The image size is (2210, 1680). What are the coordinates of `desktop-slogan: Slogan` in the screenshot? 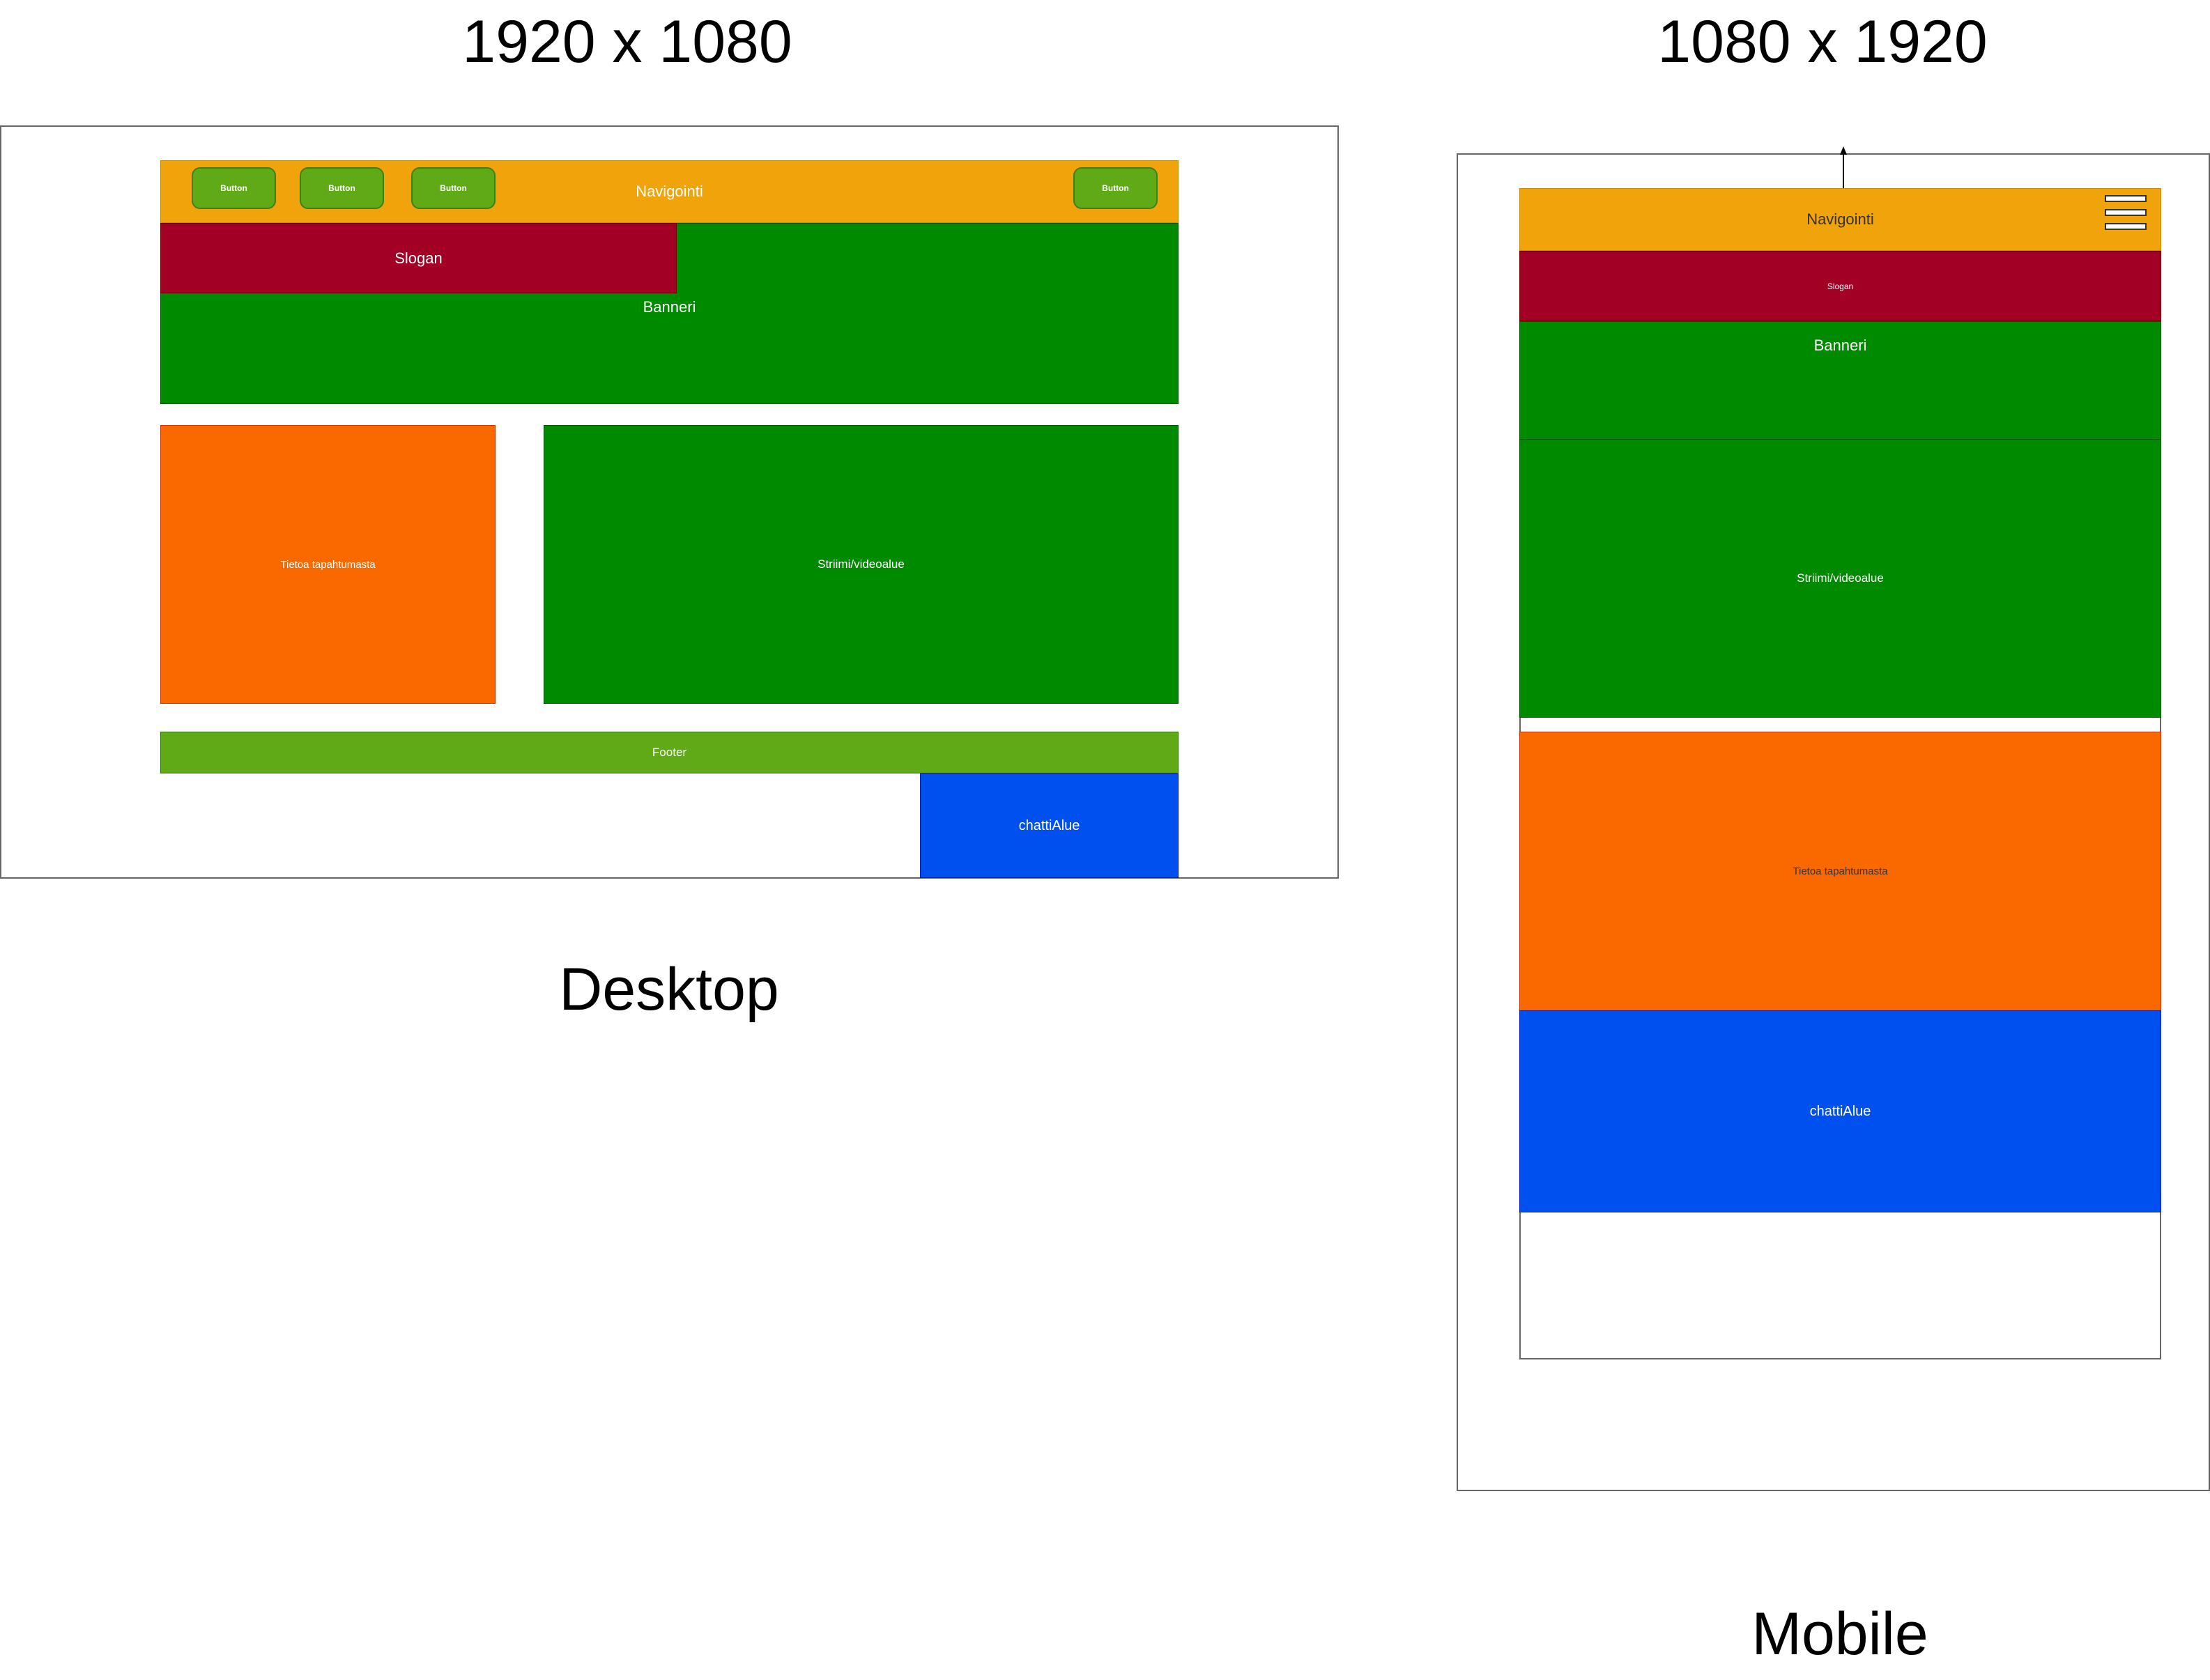 It's located at (418, 258).